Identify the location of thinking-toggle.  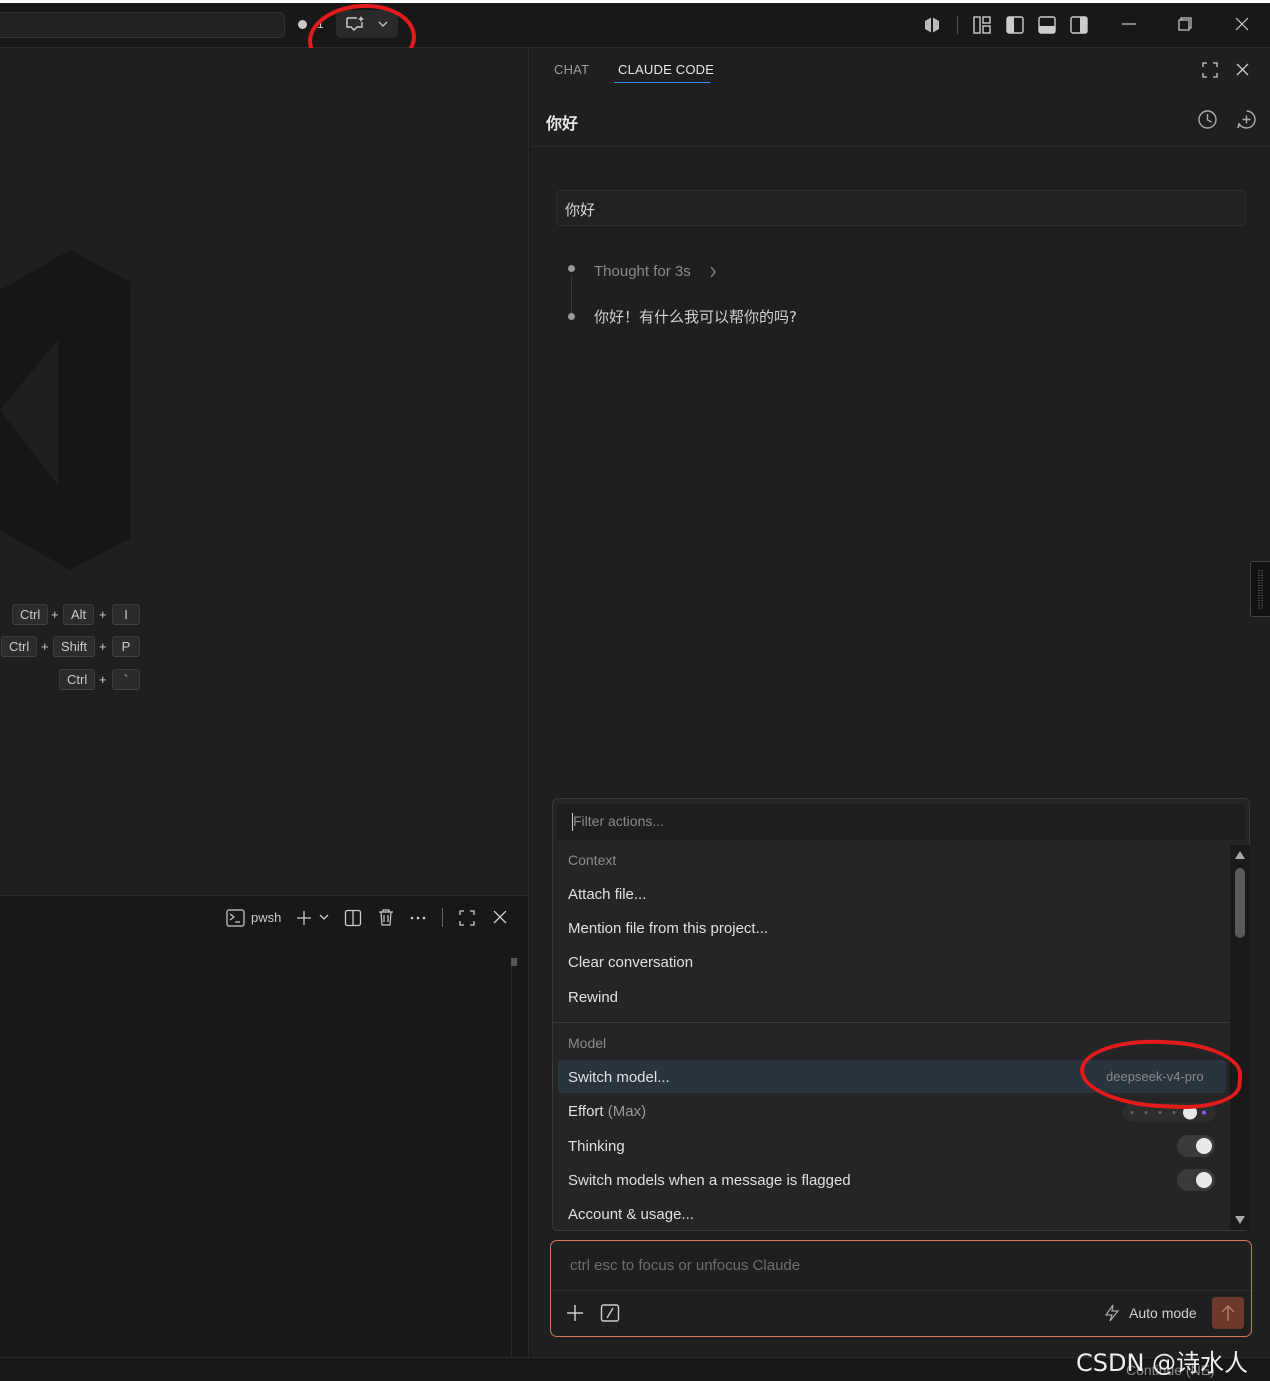
(1196, 1146).